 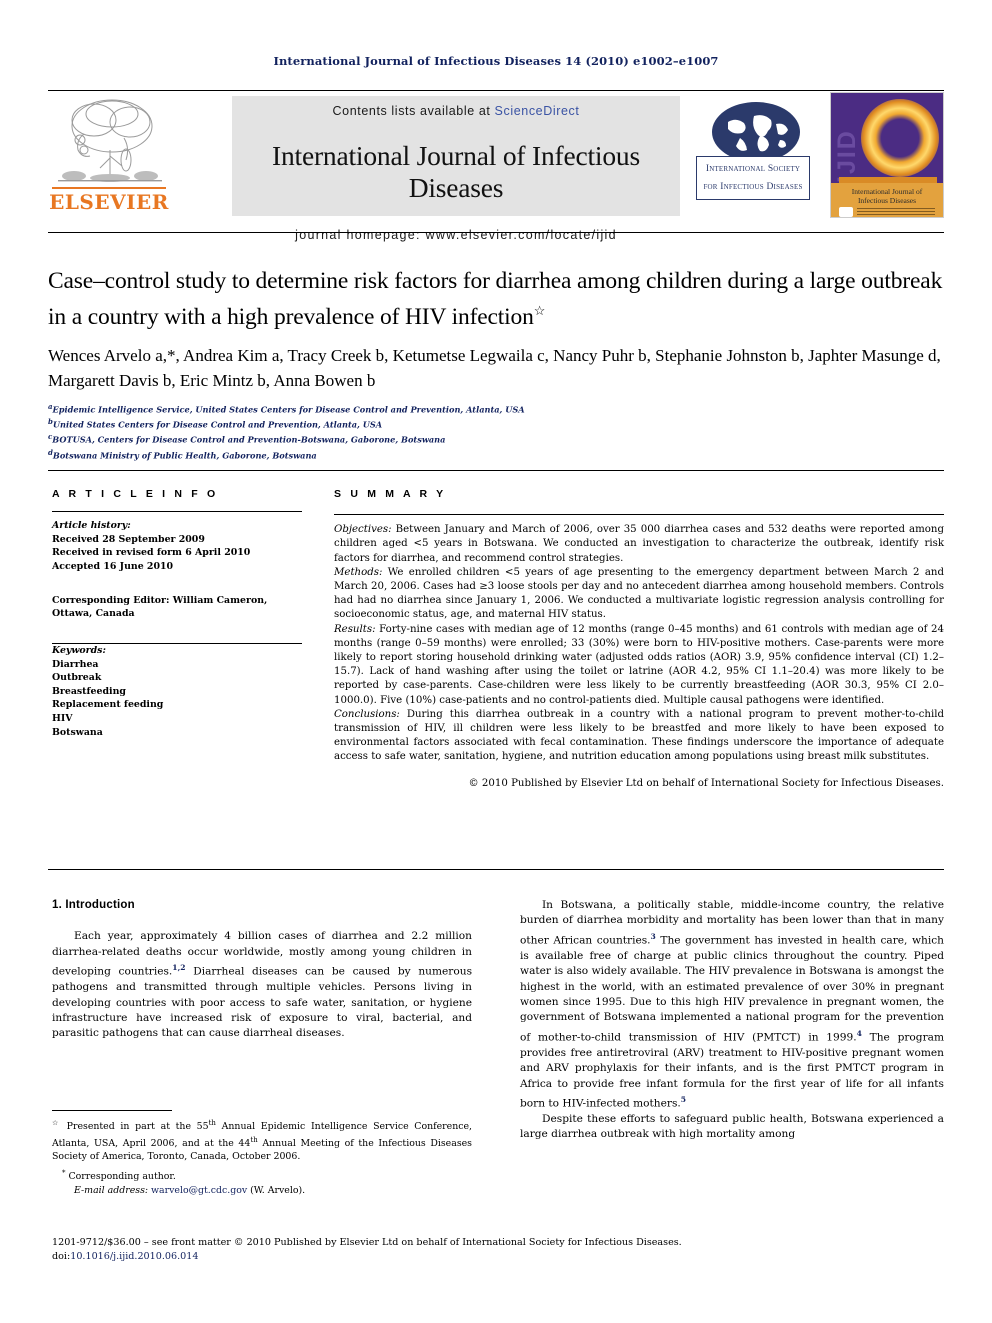 I want to click on keyword-item: Outbreak, so click(x=77, y=678).